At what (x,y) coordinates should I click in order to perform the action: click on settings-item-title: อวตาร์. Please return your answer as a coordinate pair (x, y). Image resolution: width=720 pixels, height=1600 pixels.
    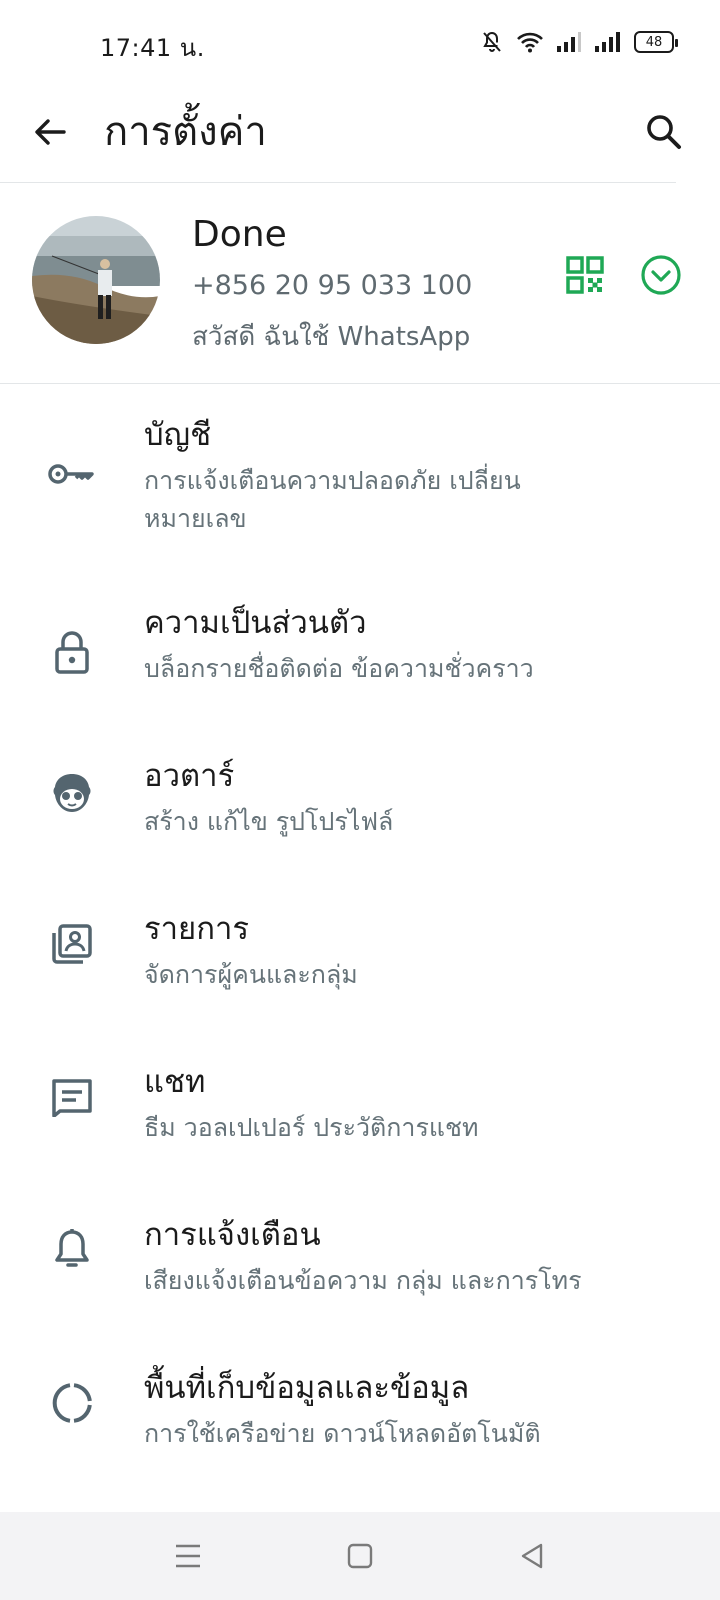
    Looking at the image, I should click on (189, 776).